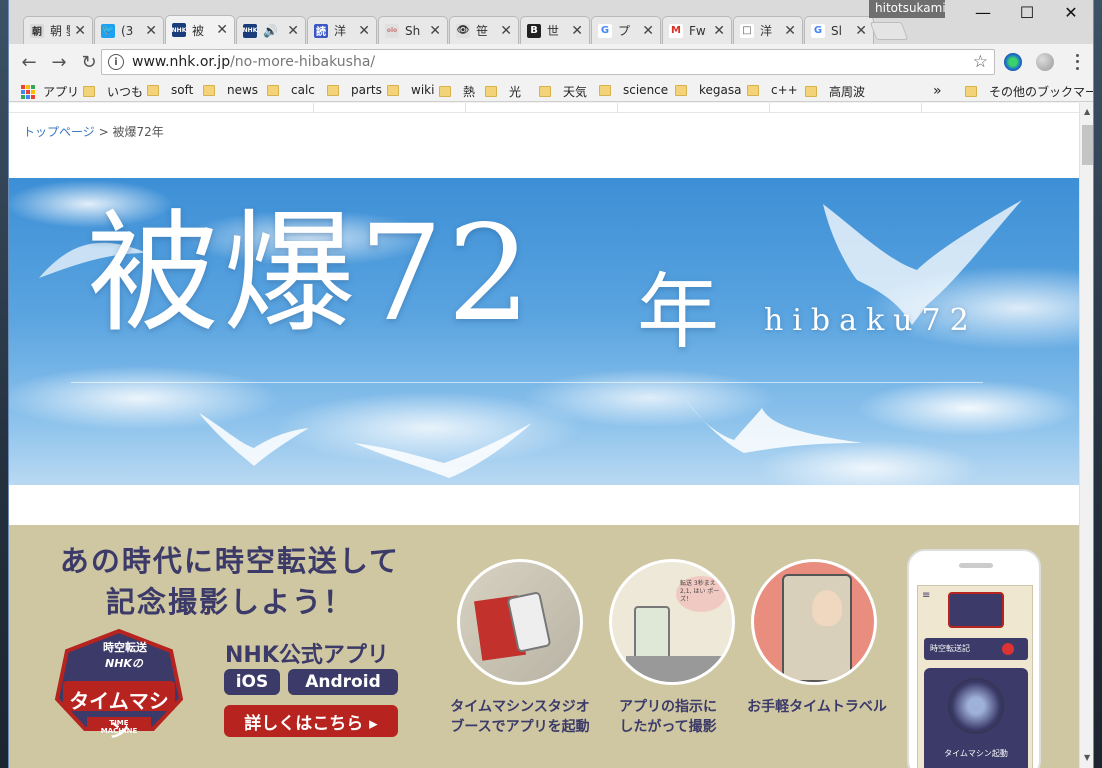 The width and height of the screenshot is (1102, 768). I want to click on bookmark-label: kegasa, so click(720, 90).